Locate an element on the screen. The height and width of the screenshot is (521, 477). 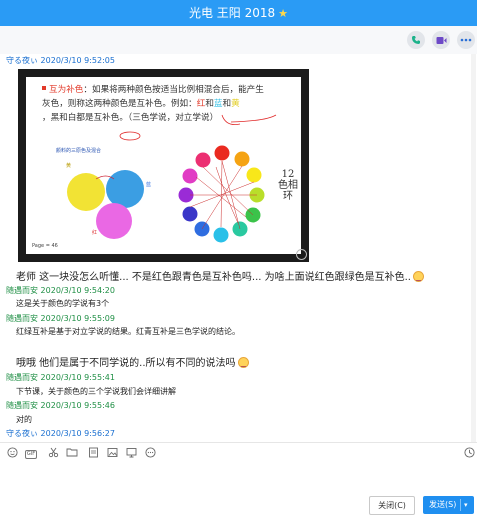
message-meta: 随遇而安 2020/3/10 9:55:41 is located at coordinates (60, 377).